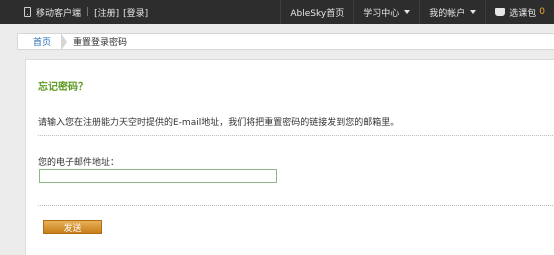  What do you see at coordinates (135, 12) in the screenshot?
I see `login-link: [登录]` at bounding box center [135, 12].